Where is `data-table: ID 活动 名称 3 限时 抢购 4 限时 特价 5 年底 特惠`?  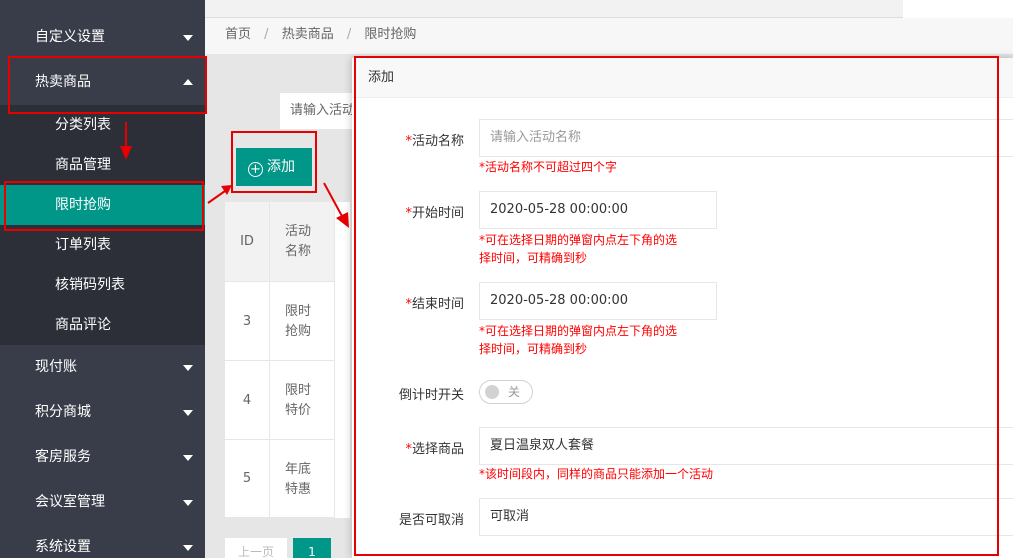 data-table: ID 活动 名称 3 限时 抢购 4 限时 特价 5 年底 特惠 is located at coordinates (287, 360).